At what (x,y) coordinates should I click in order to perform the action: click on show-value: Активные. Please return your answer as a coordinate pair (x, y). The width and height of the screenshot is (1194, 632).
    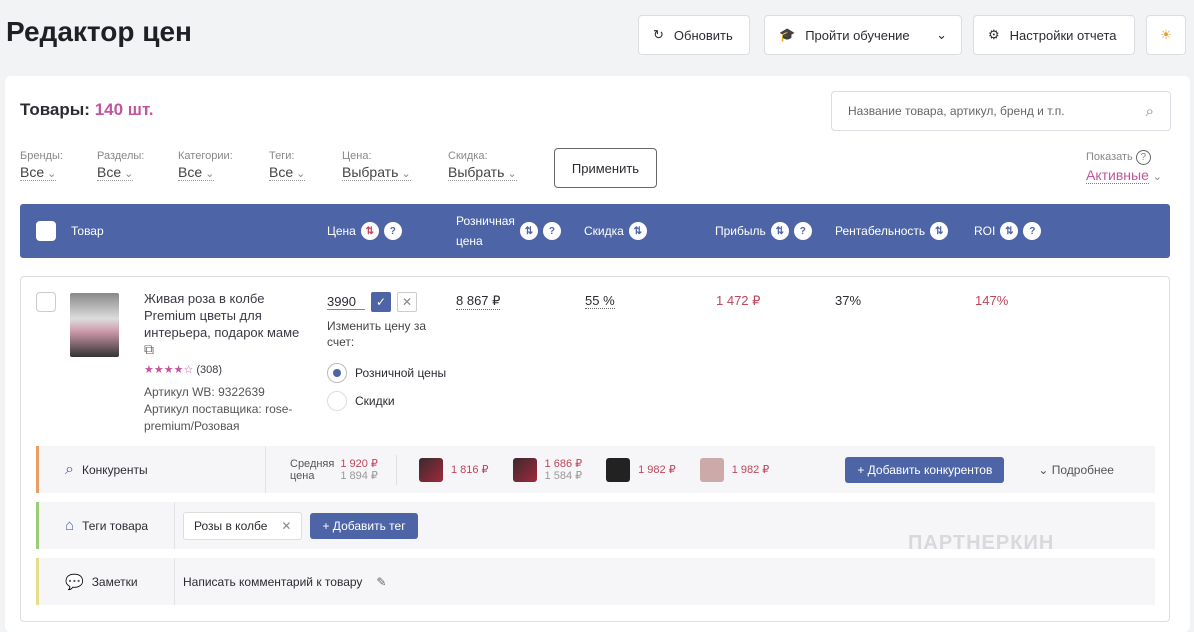
    Looking at the image, I should click on (1117, 175).